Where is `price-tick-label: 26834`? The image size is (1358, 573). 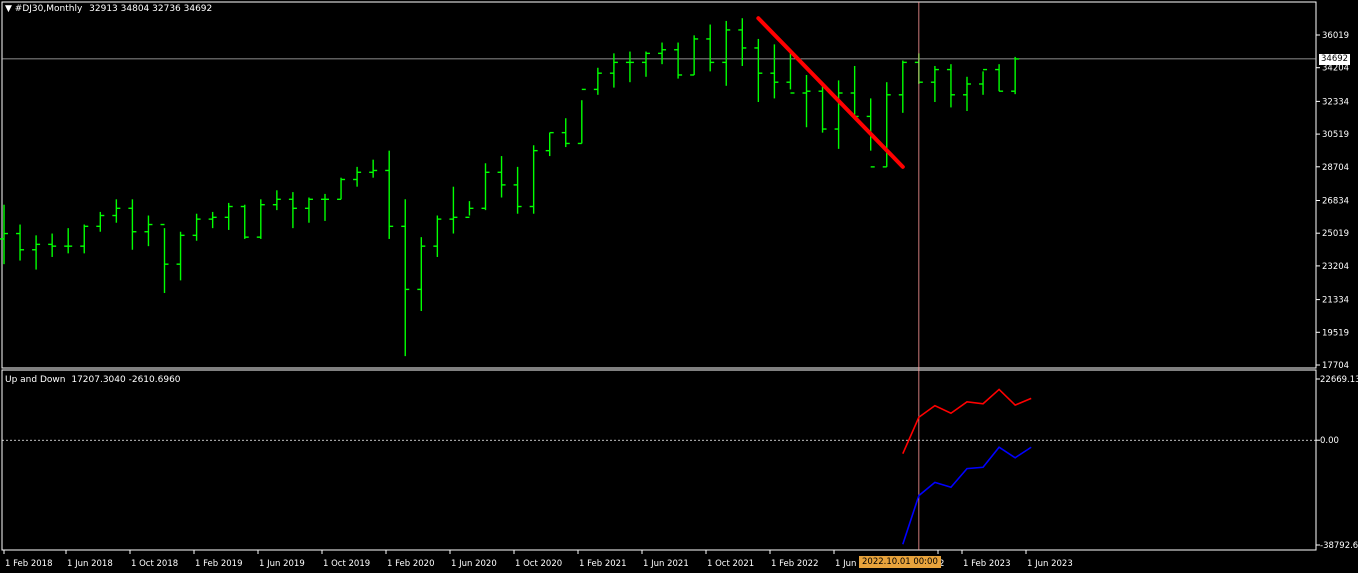
price-tick-label: 26834 is located at coordinates (1335, 201).